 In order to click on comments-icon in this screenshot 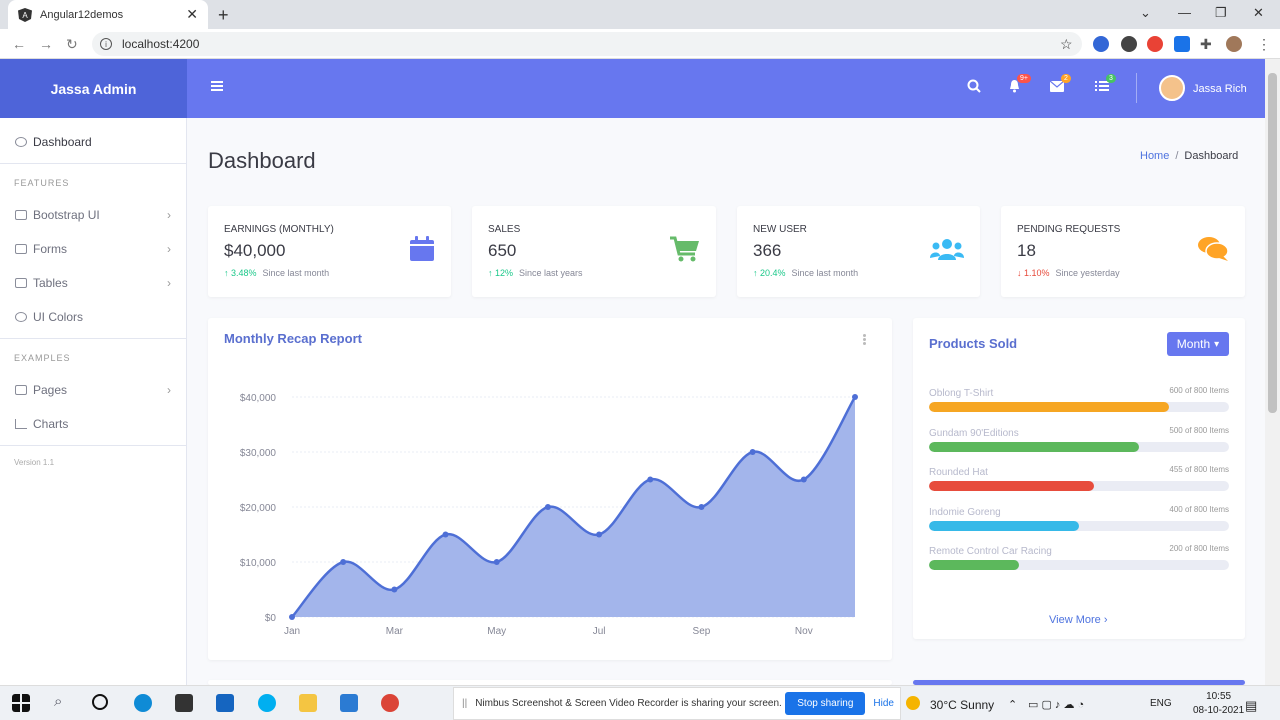, I will do `click(1213, 249)`.